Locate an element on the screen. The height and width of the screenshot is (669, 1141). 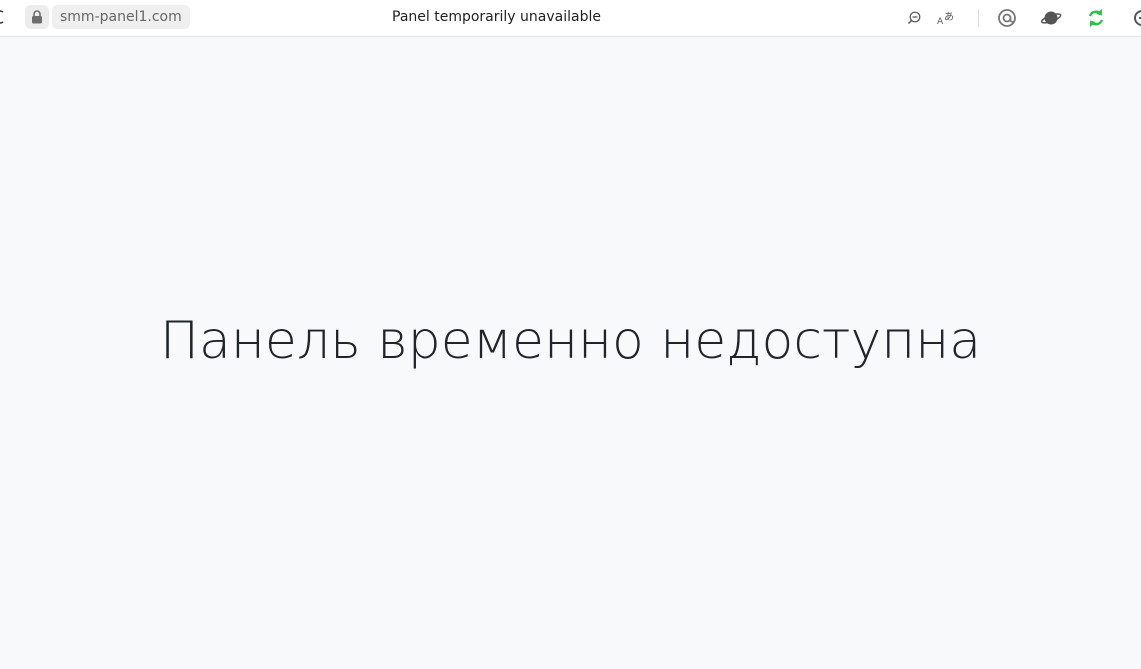
url-text: smm-panel1.com is located at coordinates (121, 17).